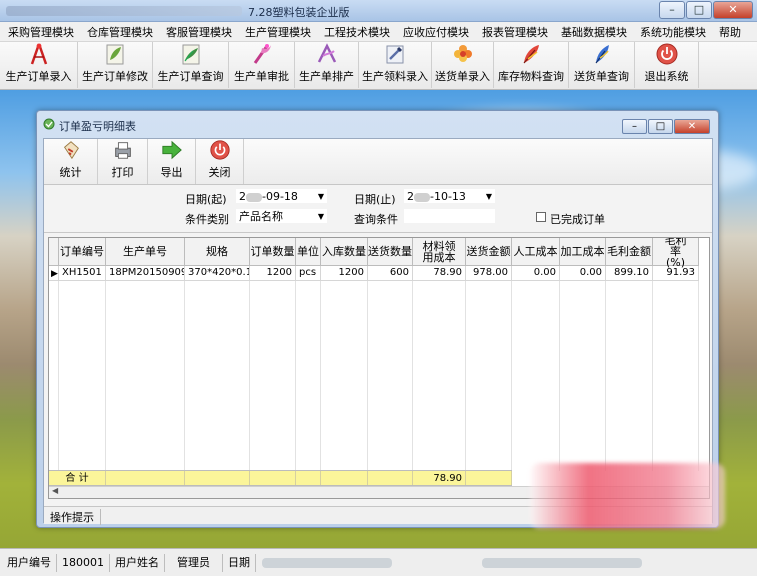  Describe the element at coordinates (376, 219) in the screenshot. I see `query-label: 查询条件` at that location.